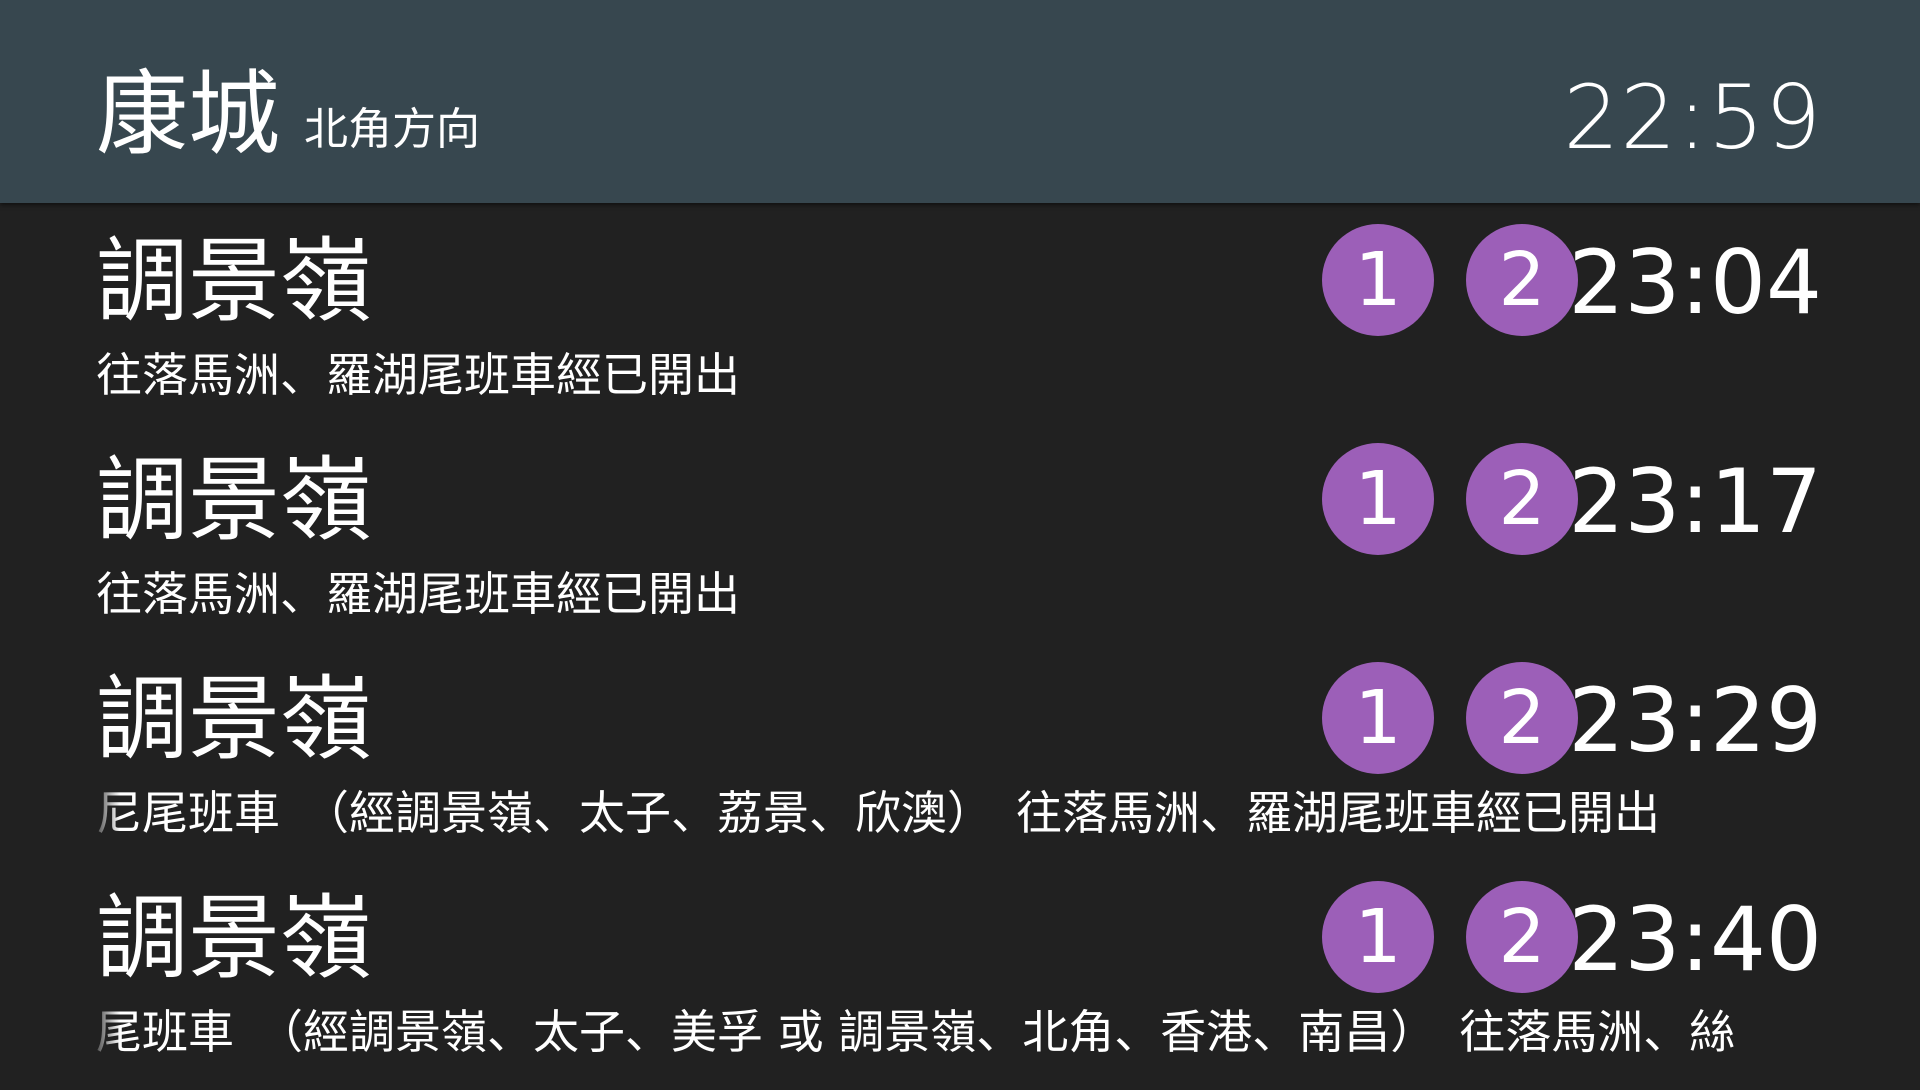 The image size is (1920, 1090). What do you see at coordinates (1695, 501) in the screenshot?
I see `departure-time: 23:17` at bounding box center [1695, 501].